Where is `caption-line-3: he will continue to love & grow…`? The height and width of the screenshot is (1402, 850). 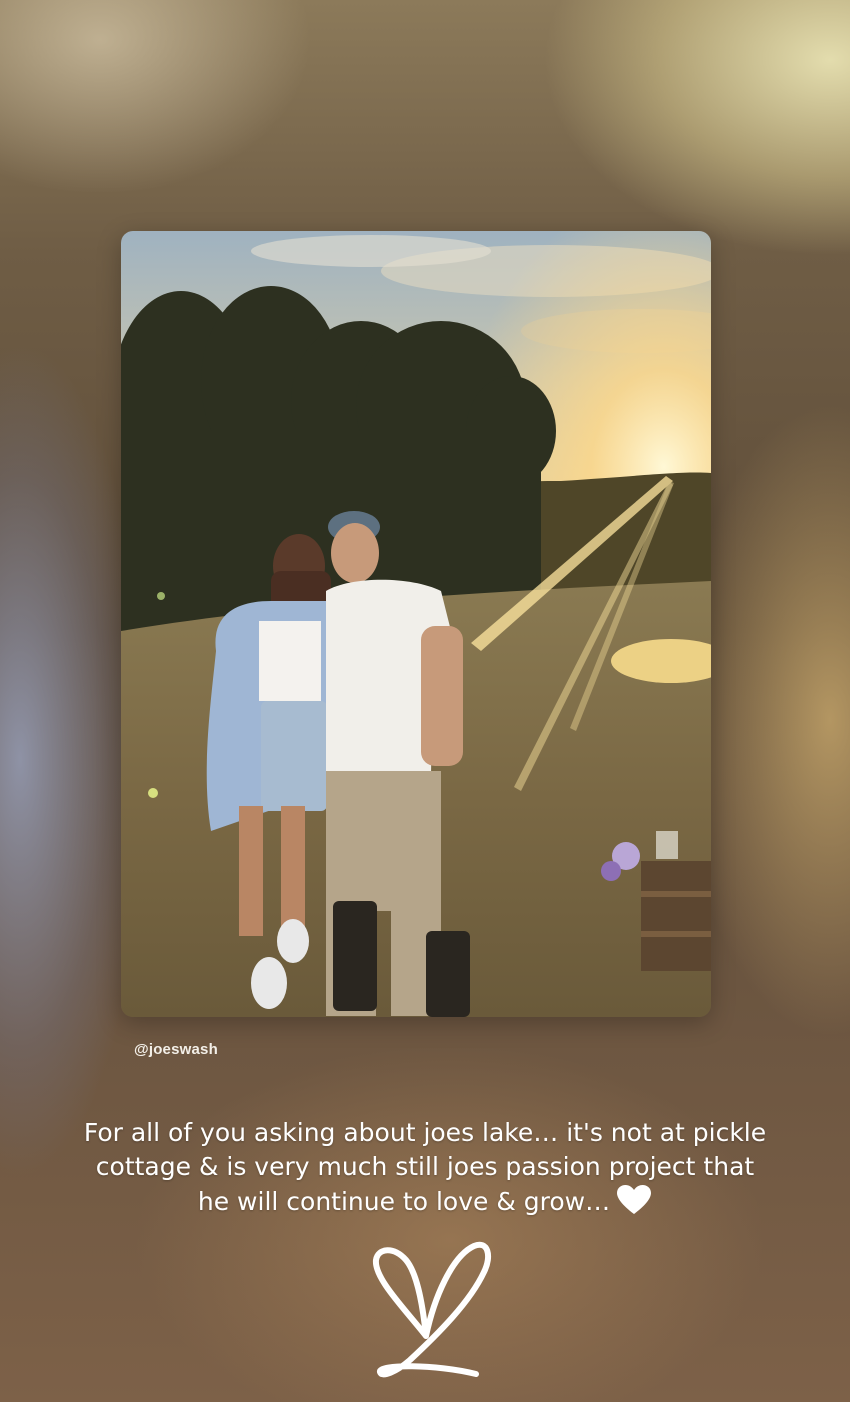
caption-line-3: he will continue to love & grow… is located at coordinates (425, 1201).